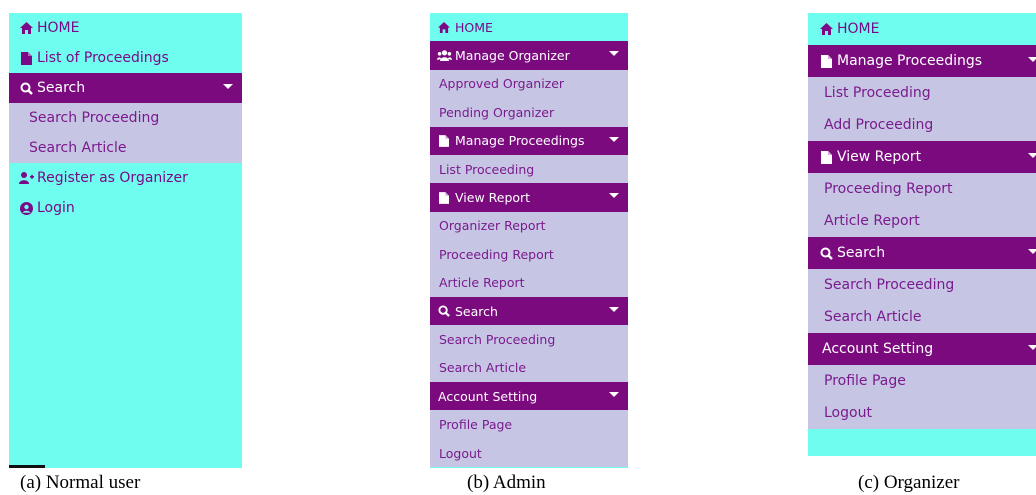  I want to click on nav-login-label: Login, so click(56, 208).